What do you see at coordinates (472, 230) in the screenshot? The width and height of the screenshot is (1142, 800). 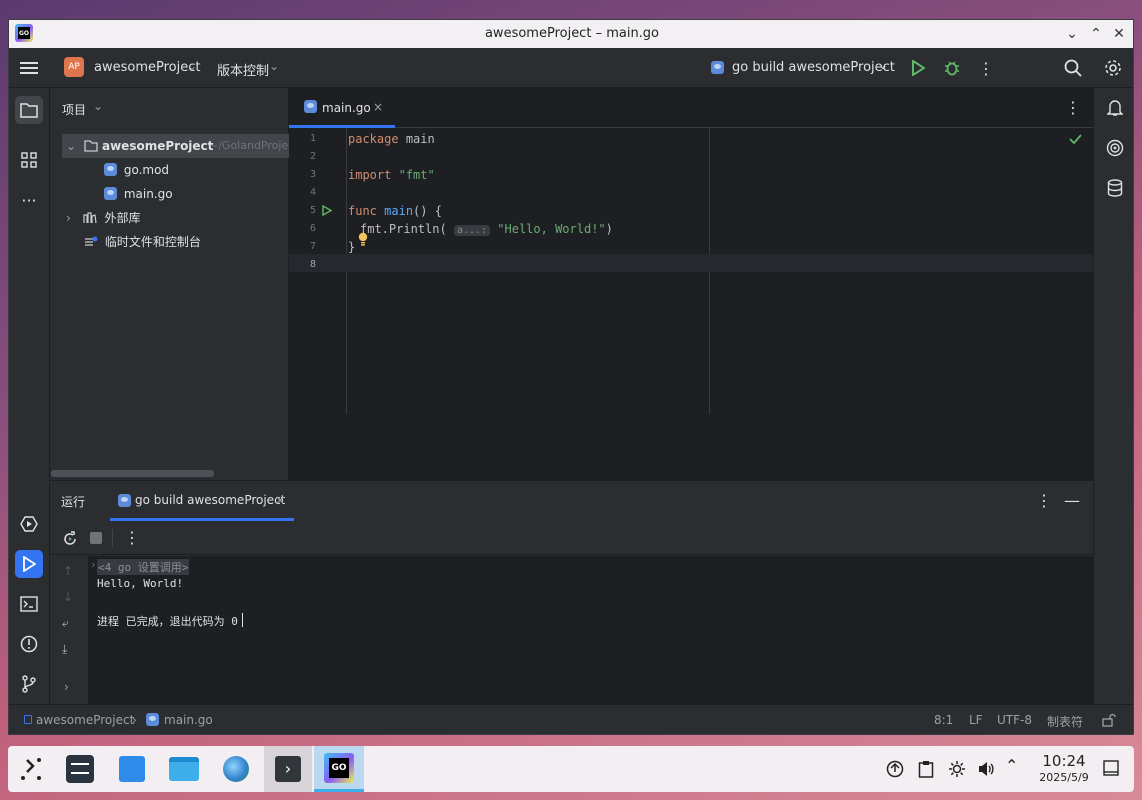 I see `parameter-hint: a...:` at bounding box center [472, 230].